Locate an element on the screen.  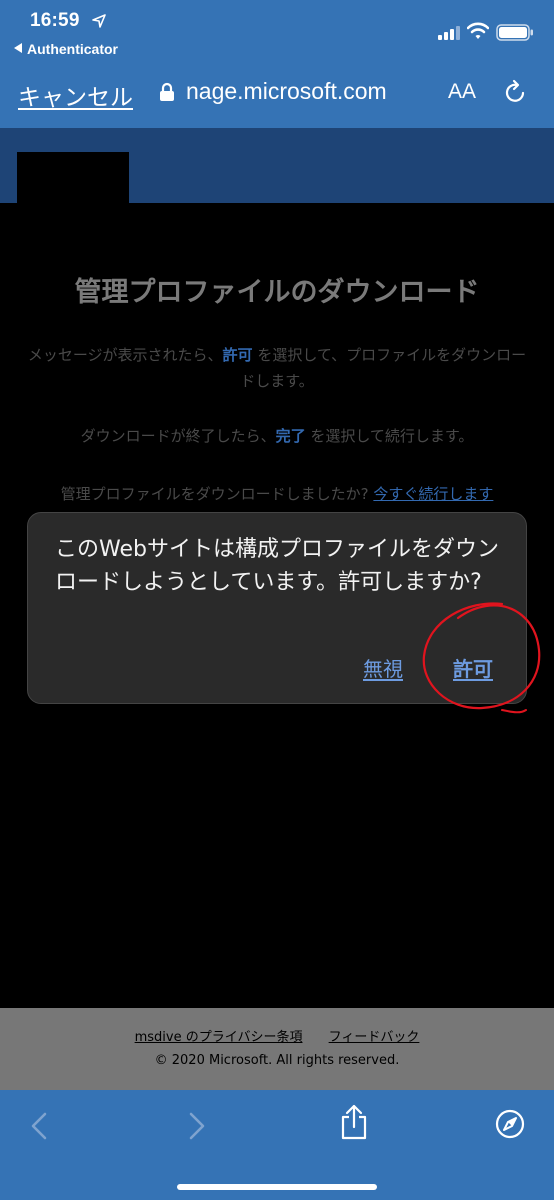
text-size-button: AA is located at coordinates (462, 92).